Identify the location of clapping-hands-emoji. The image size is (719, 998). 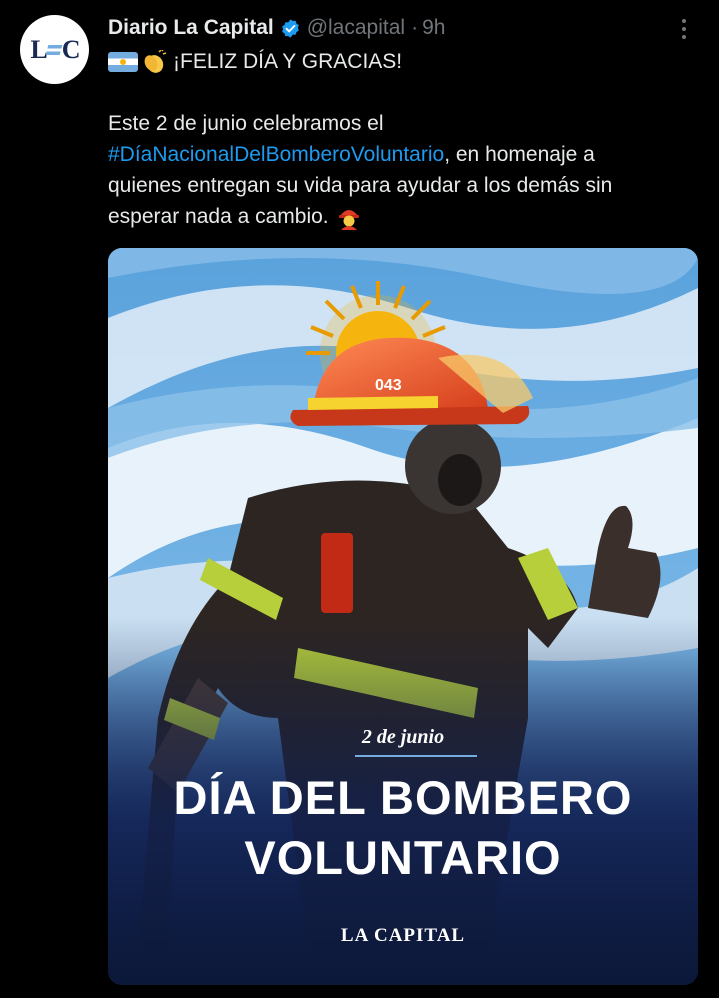
(155, 61).